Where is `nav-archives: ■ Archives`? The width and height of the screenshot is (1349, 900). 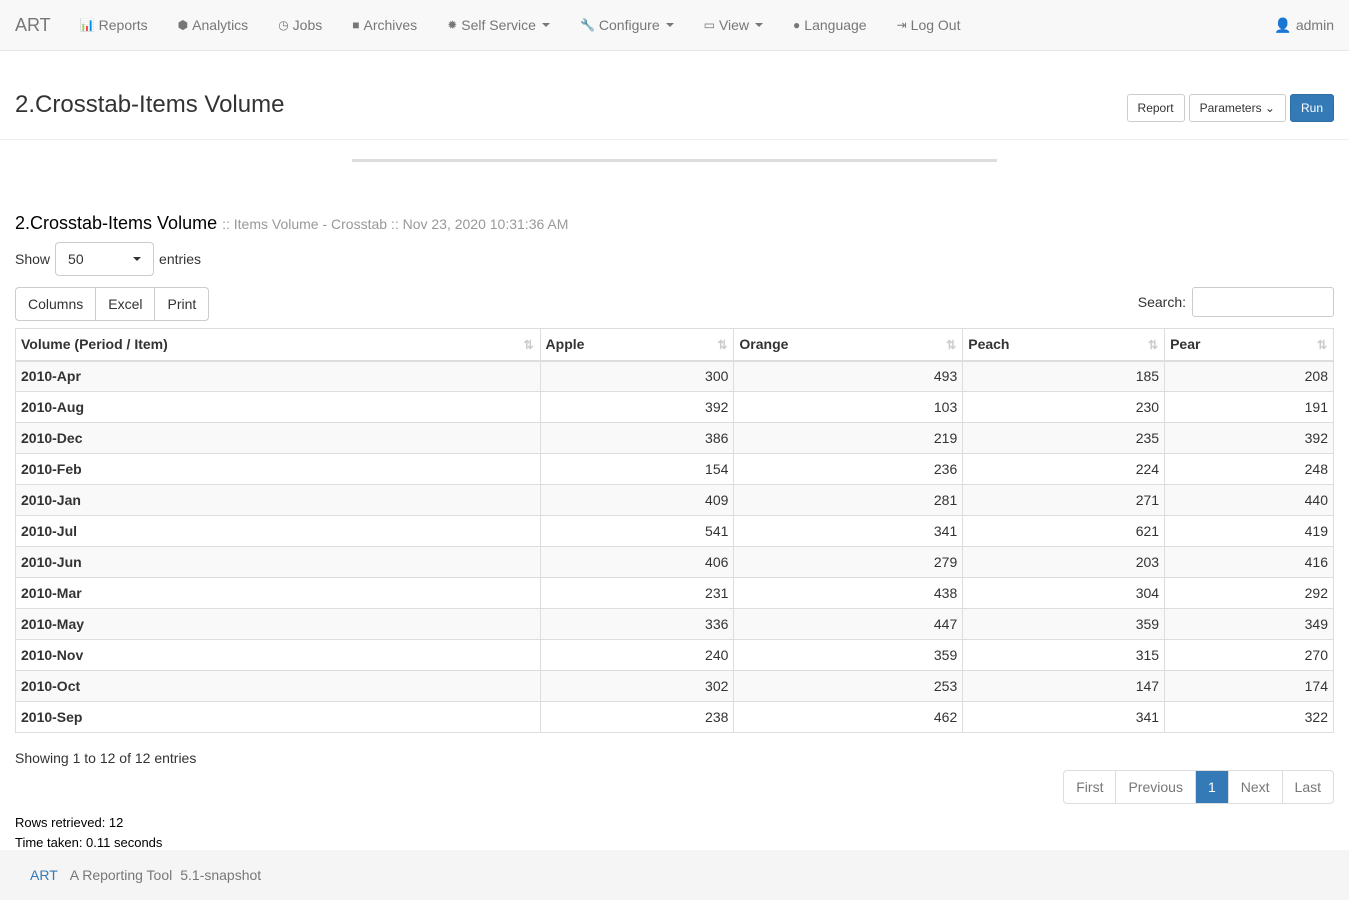 nav-archives: ■ Archives is located at coordinates (384, 25).